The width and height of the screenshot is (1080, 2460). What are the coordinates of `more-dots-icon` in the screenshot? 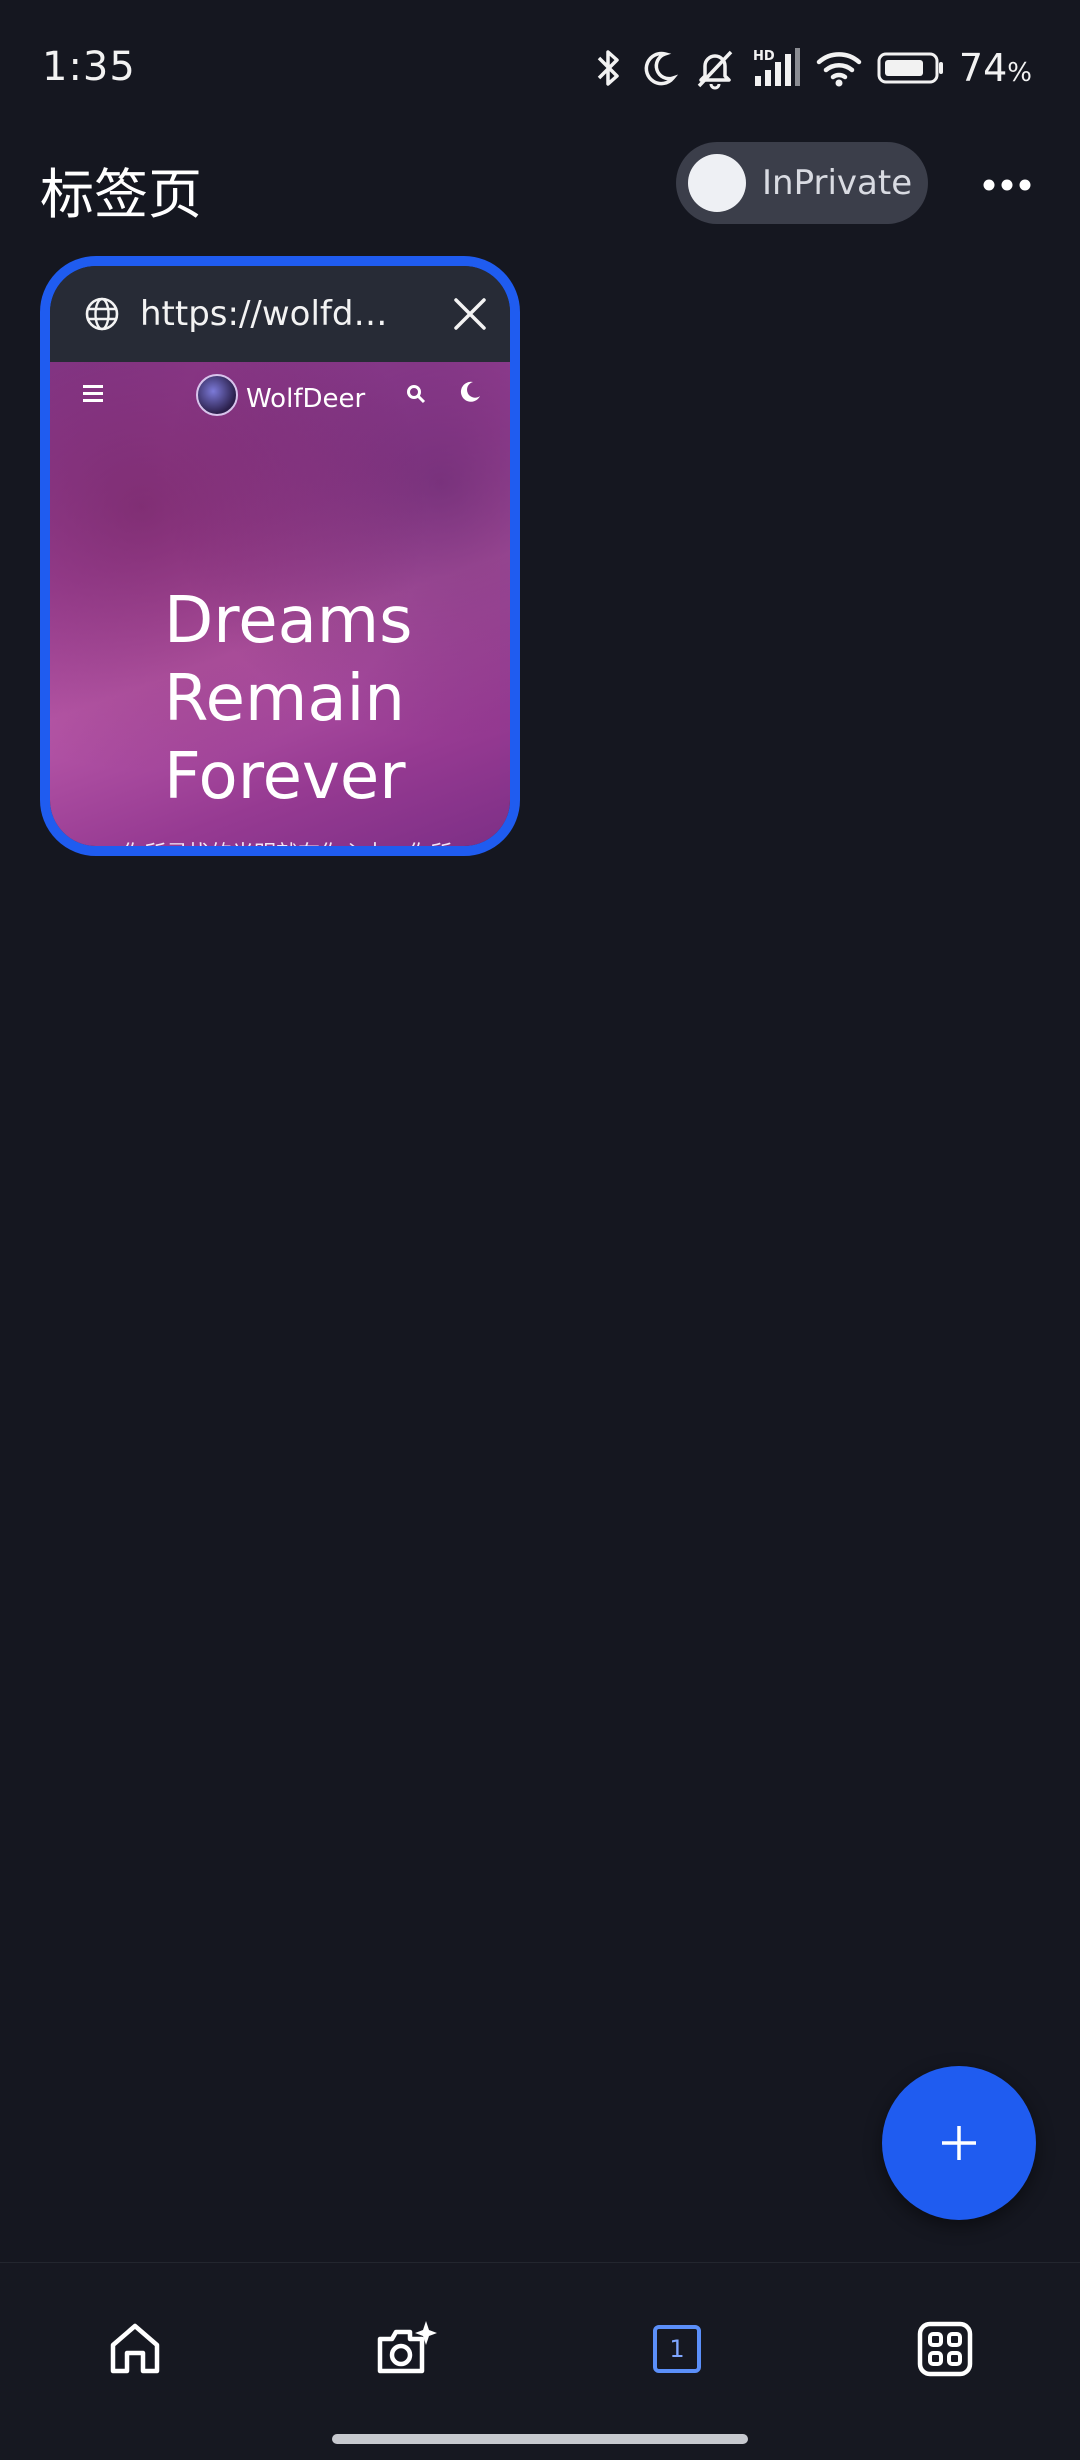 It's located at (1007, 185).